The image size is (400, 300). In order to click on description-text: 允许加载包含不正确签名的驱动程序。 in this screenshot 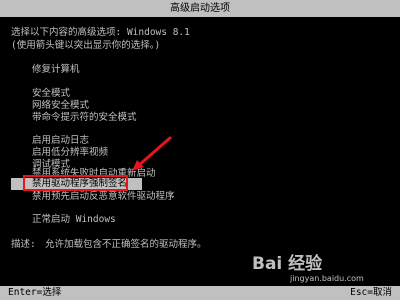, I will do `click(126, 244)`.